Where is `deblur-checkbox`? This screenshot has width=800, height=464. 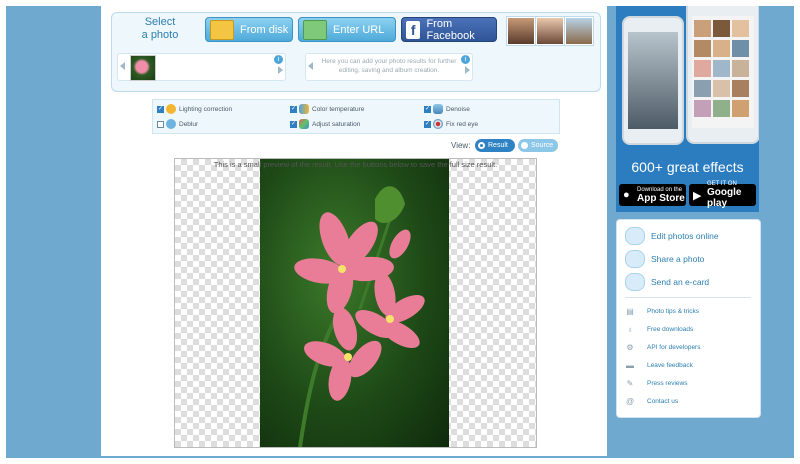 deblur-checkbox is located at coordinates (160, 124).